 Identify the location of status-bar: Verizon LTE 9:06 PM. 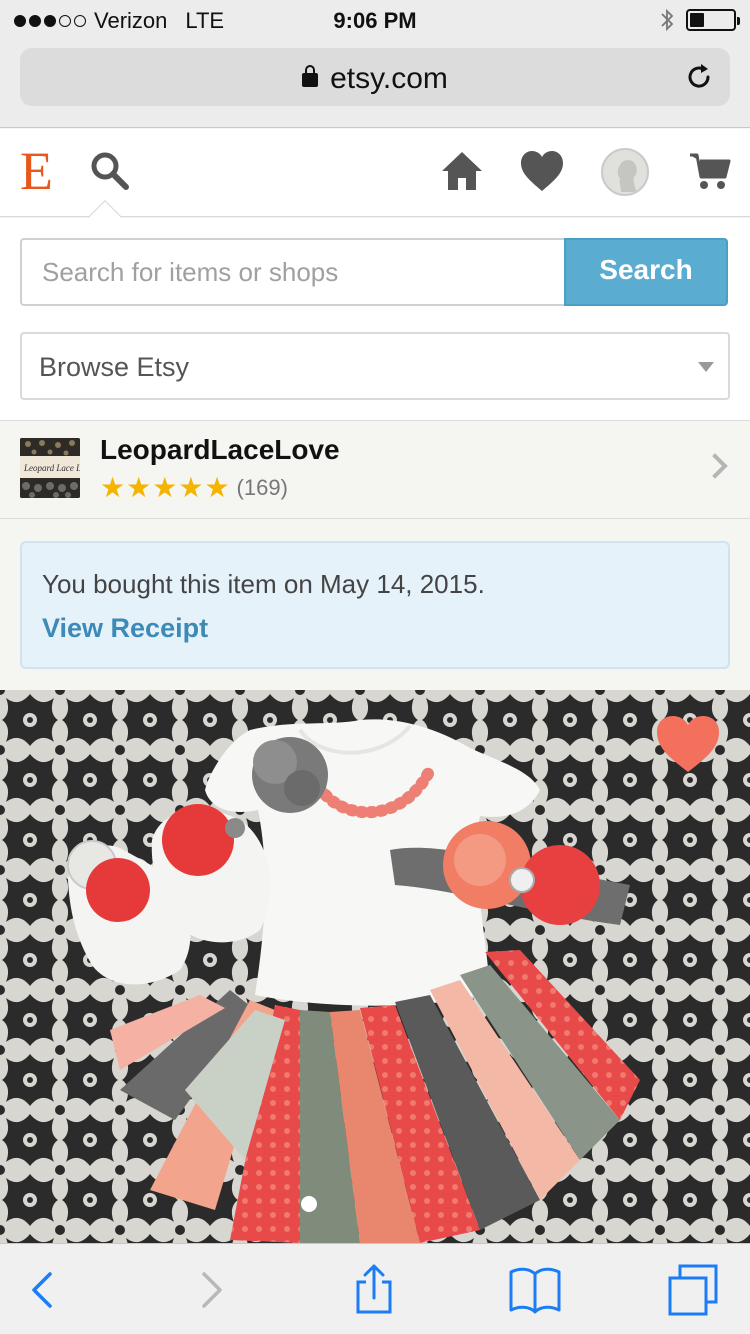
(375, 20).